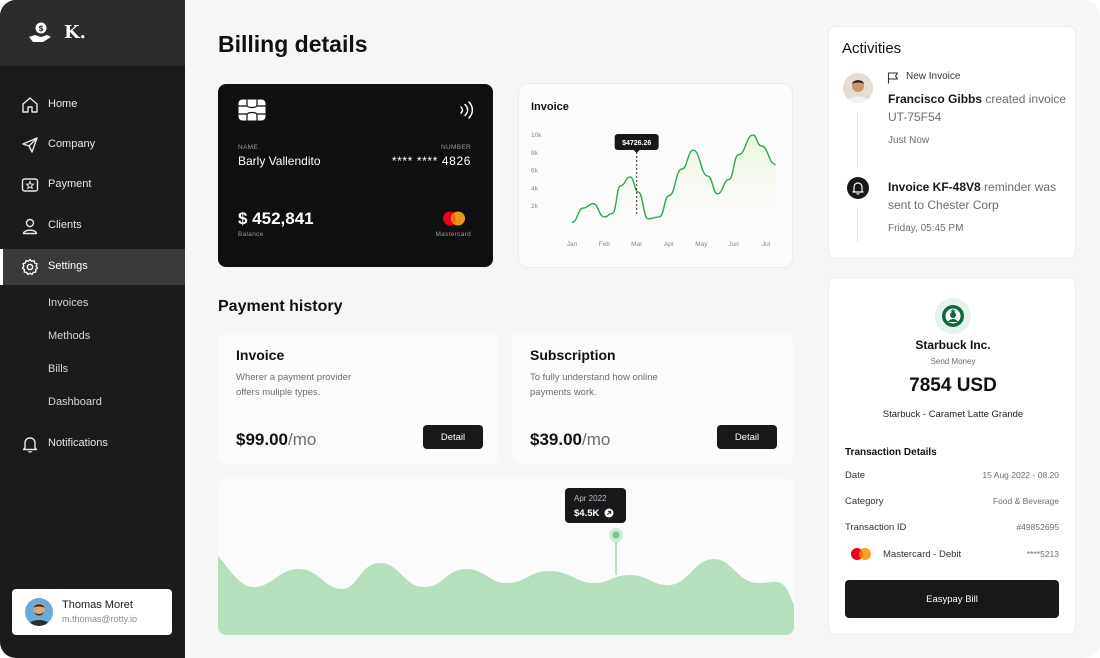 The width and height of the screenshot is (1100, 658). Describe the element at coordinates (587, 513) in the screenshot. I see `tooltip-value: $4.5K` at that location.